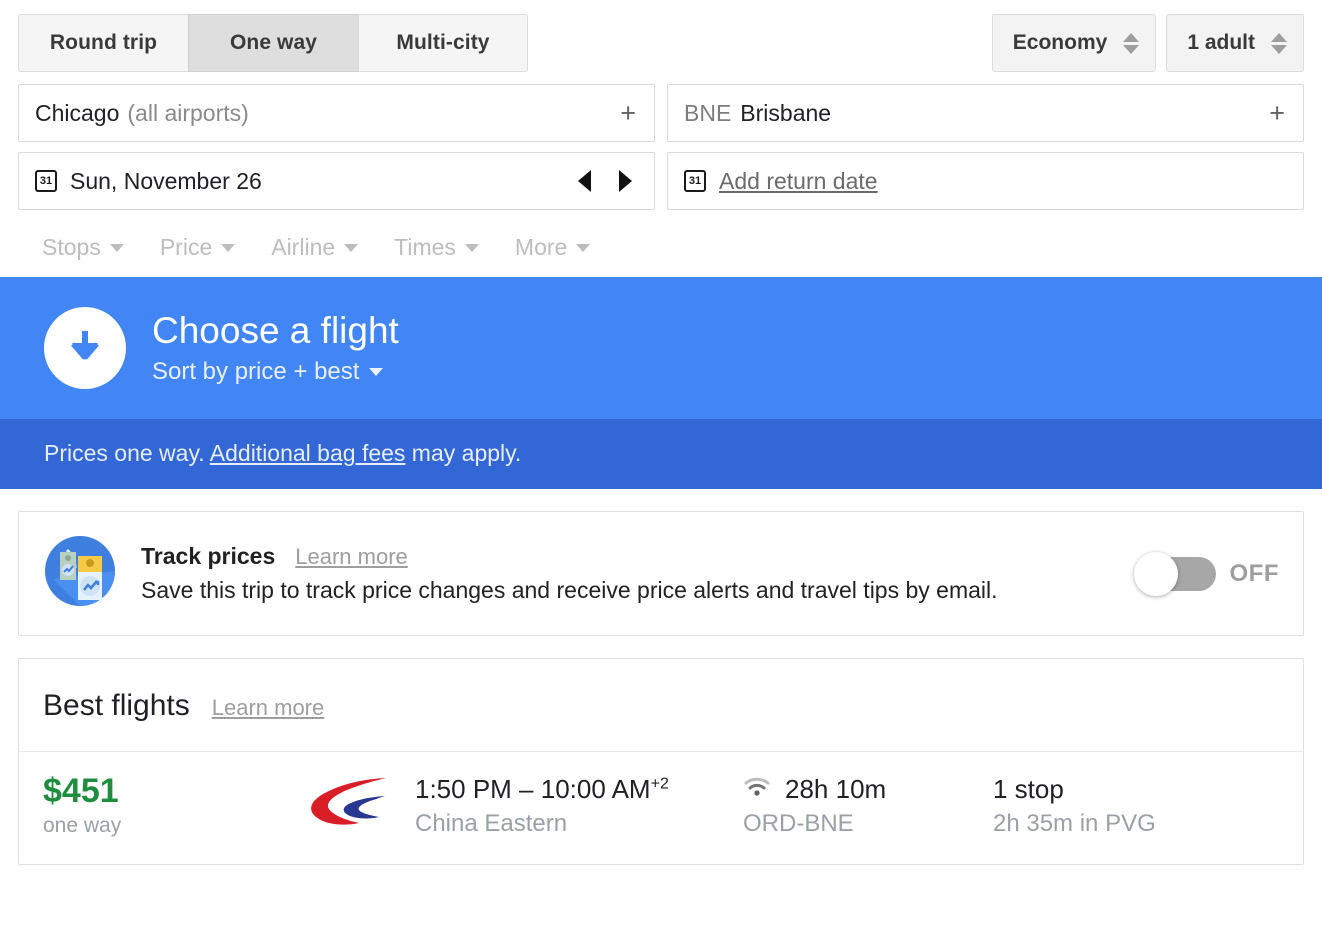 The width and height of the screenshot is (1322, 938). What do you see at coordinates (443, 43) in the screenshot?
I see `trip-type-multi-city: Multi-city` at bounding box center [443, 43].